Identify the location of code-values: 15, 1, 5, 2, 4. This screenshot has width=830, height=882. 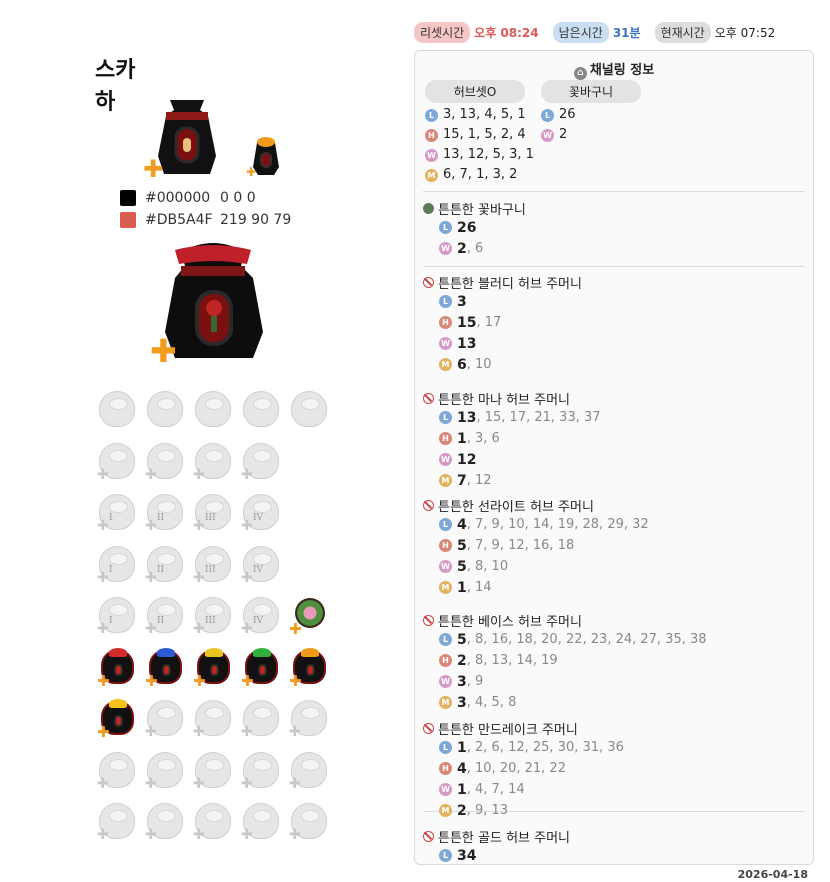
(484, 134).